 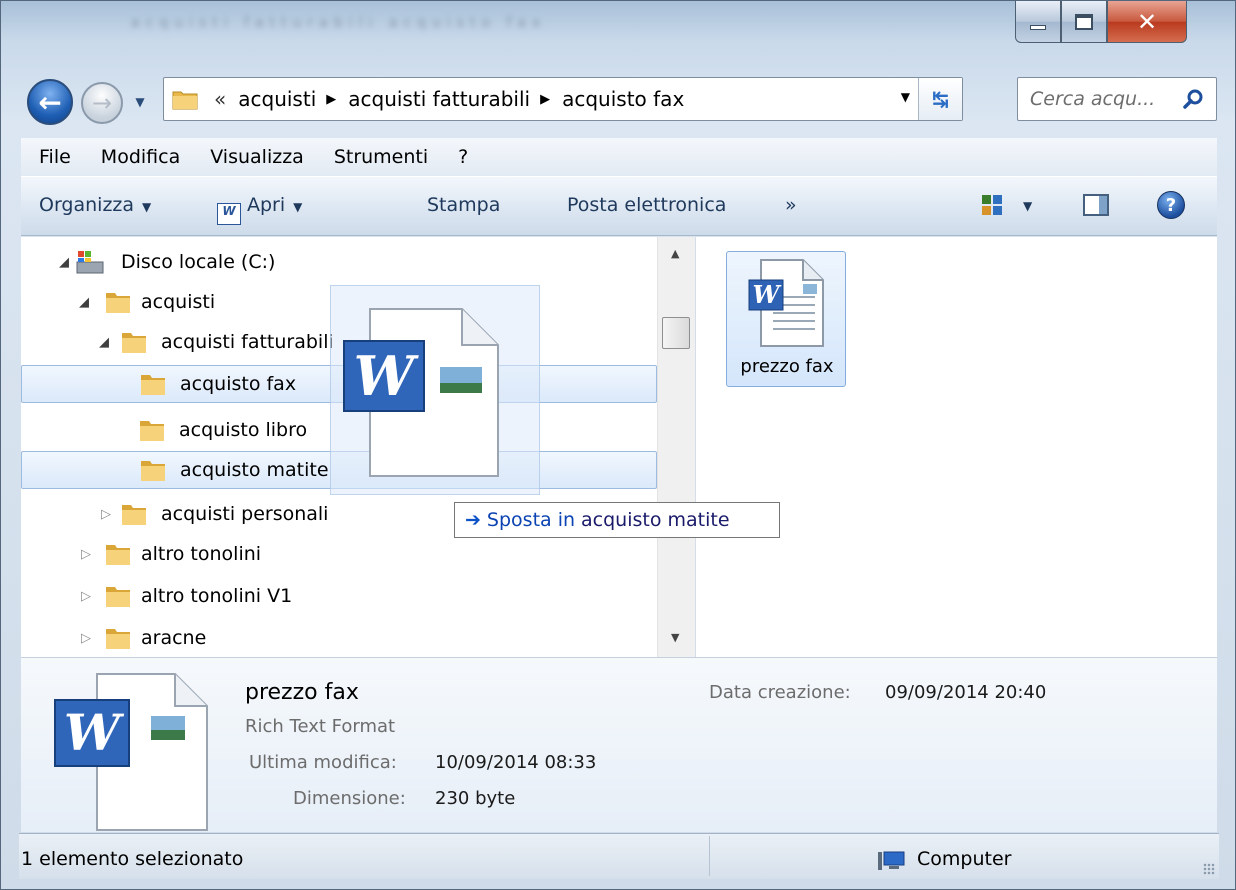 What do you see at coordinates (323, 762) in the screenshot?
I see `modified-label: Ultima modifica:` at bounding box center [323, 762].